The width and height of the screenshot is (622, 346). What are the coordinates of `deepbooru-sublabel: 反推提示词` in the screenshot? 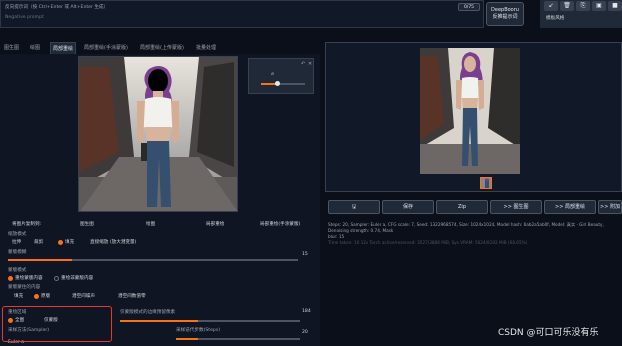 It's located at (505, 17).